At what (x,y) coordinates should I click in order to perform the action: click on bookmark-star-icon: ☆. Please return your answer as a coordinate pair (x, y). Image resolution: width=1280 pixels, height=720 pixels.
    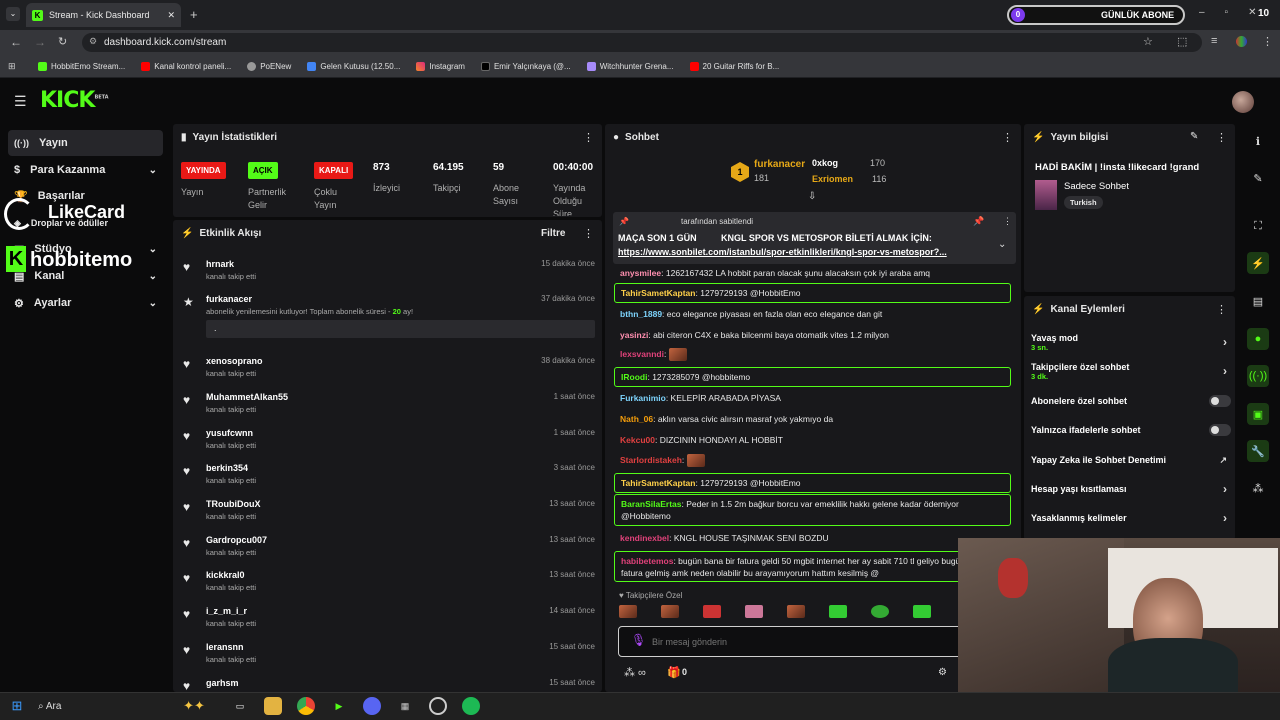
    Looking at the image, I should click on (1148, 41).